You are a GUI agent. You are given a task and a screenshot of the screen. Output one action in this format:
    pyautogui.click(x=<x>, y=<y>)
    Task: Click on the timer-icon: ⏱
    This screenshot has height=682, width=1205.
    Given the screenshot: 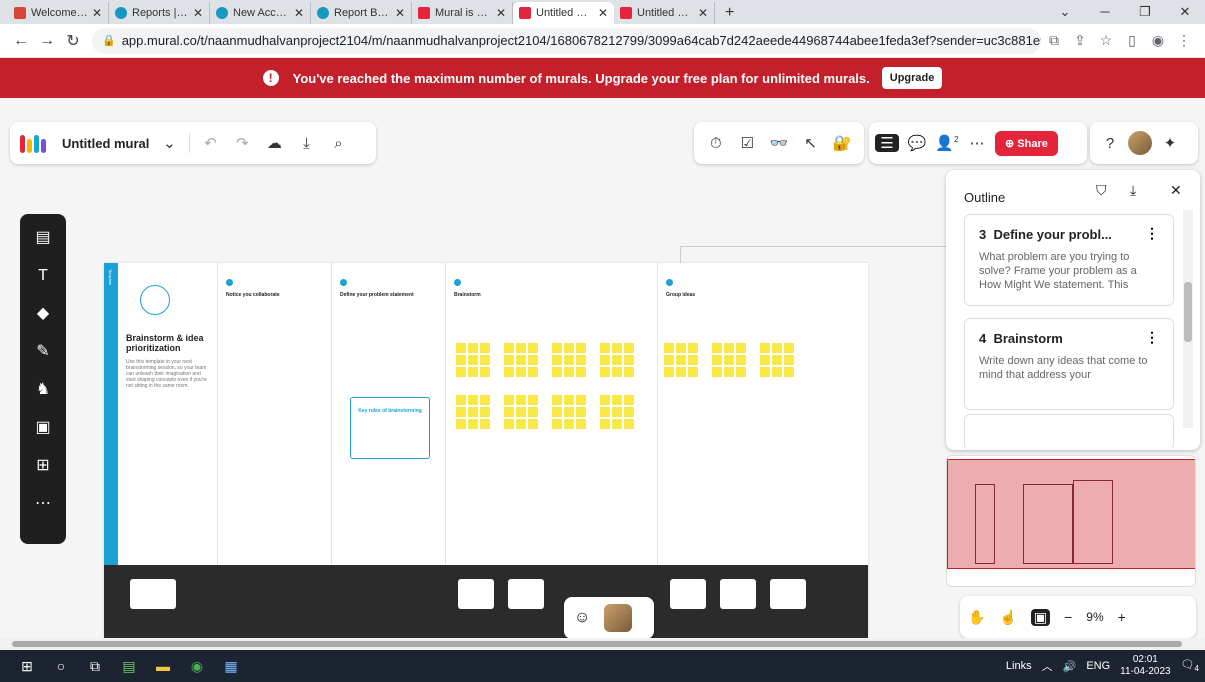 What is the action you would take?
    pyautogui.click(x=716, y=143)
    